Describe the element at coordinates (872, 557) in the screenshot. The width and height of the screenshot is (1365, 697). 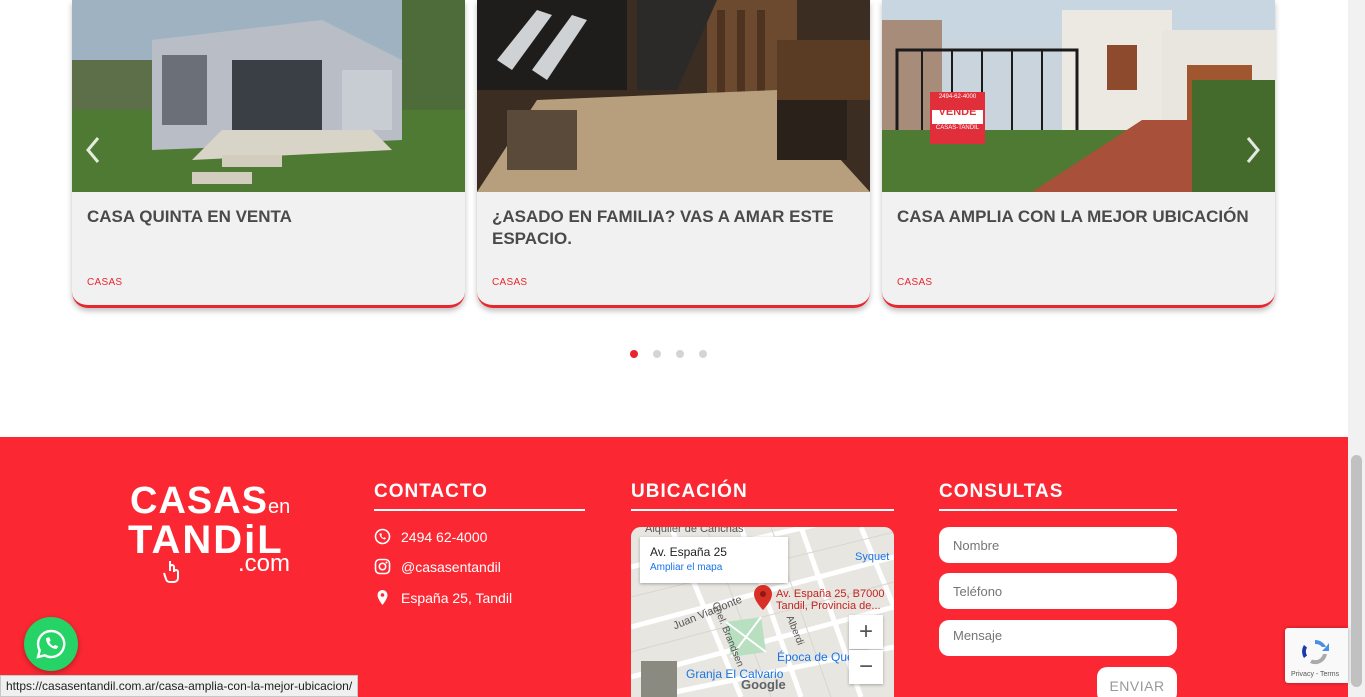
I see `map-label: Syquet` at that location.